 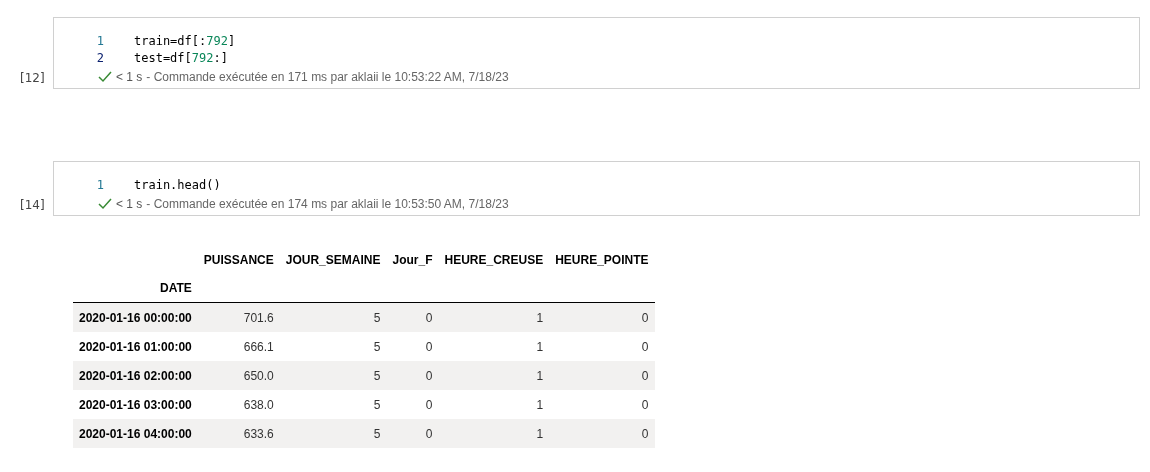 What do you see at coordinates (135, 346) in the screenshot?
I see `row-index: 2020-01-16 01:00:00` at bounding box center [135, 346].